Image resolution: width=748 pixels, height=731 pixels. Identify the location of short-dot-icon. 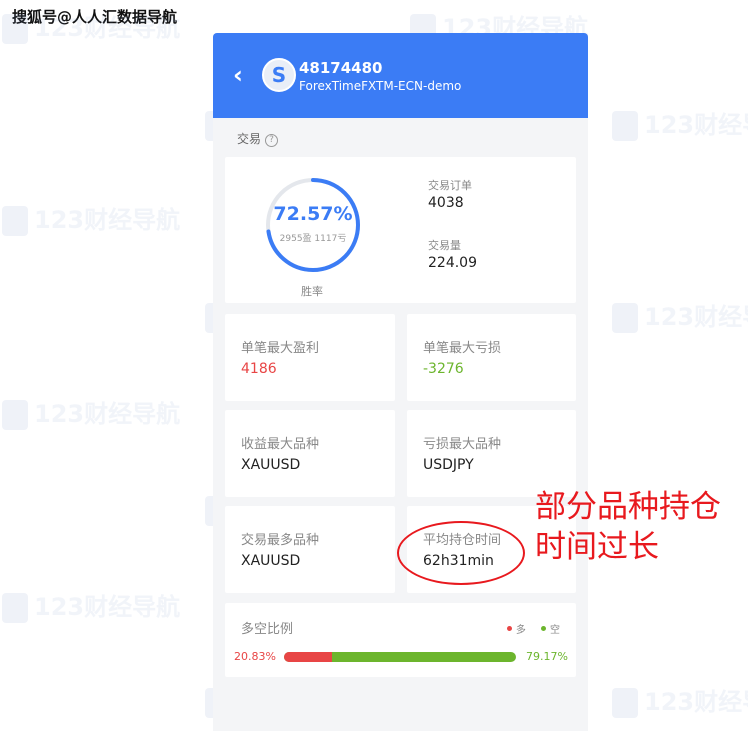
(543, 628).